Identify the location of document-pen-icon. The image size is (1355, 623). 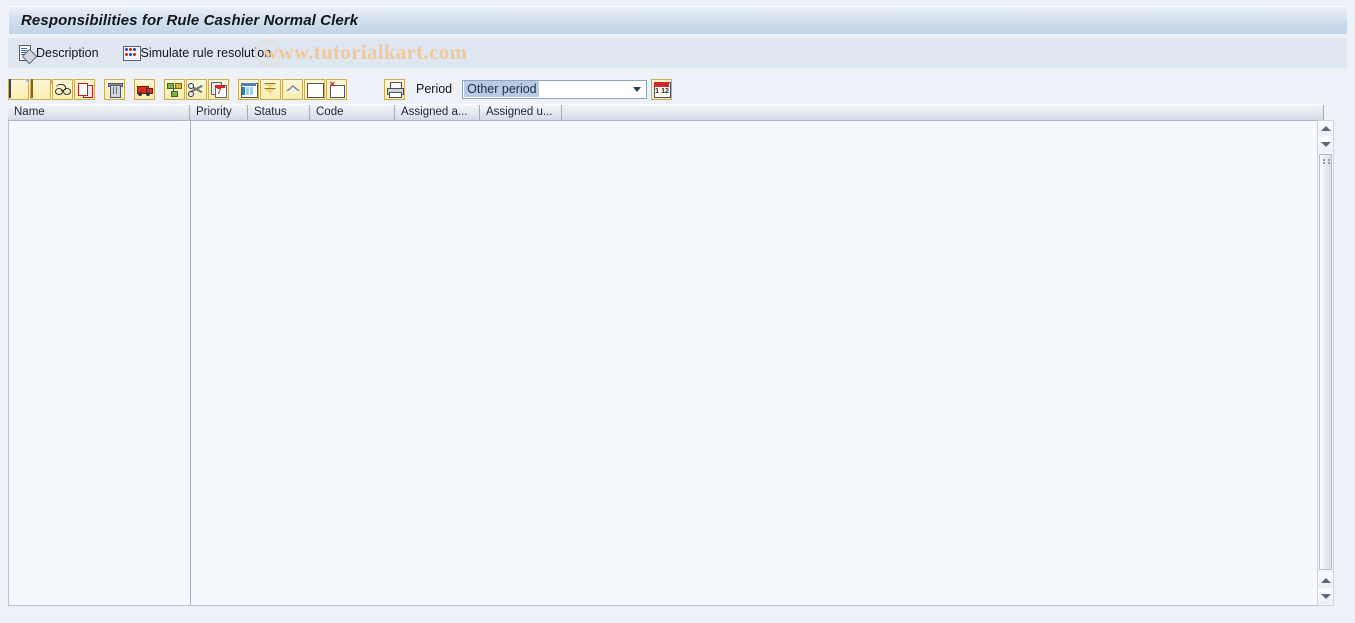
(28, 55).